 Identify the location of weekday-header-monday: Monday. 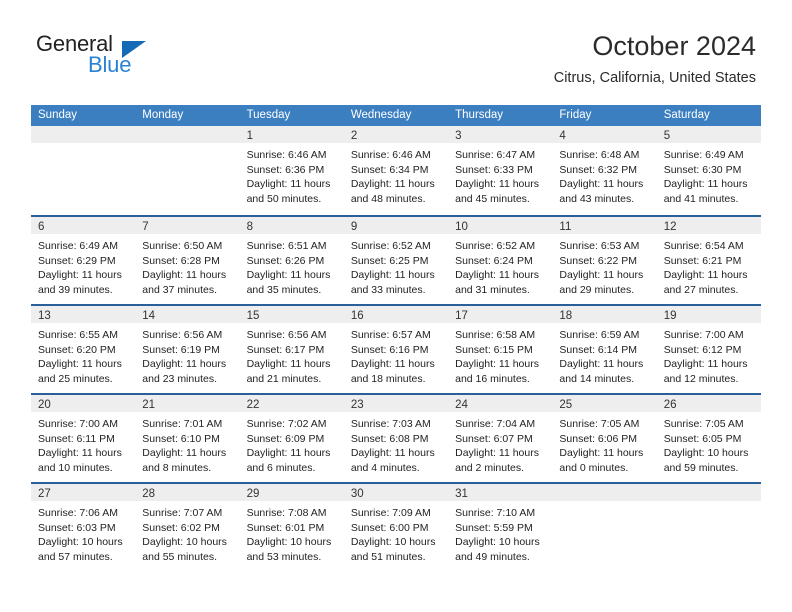
(163, 115).